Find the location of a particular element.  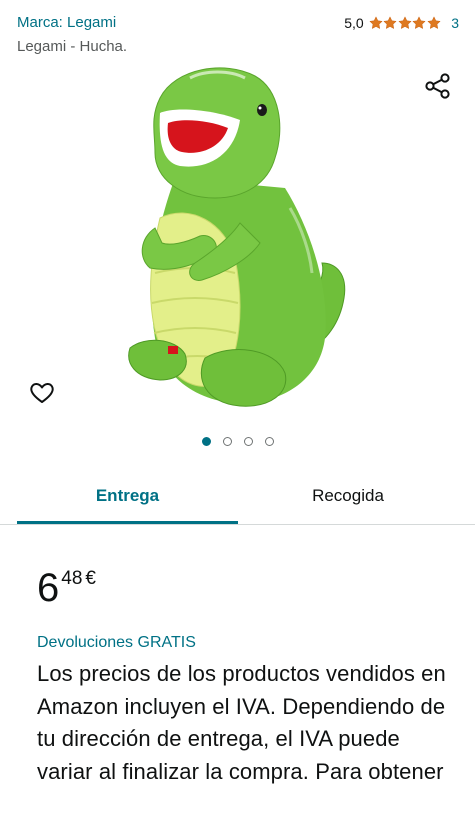

share-icon is located at coordinates (438, 86).